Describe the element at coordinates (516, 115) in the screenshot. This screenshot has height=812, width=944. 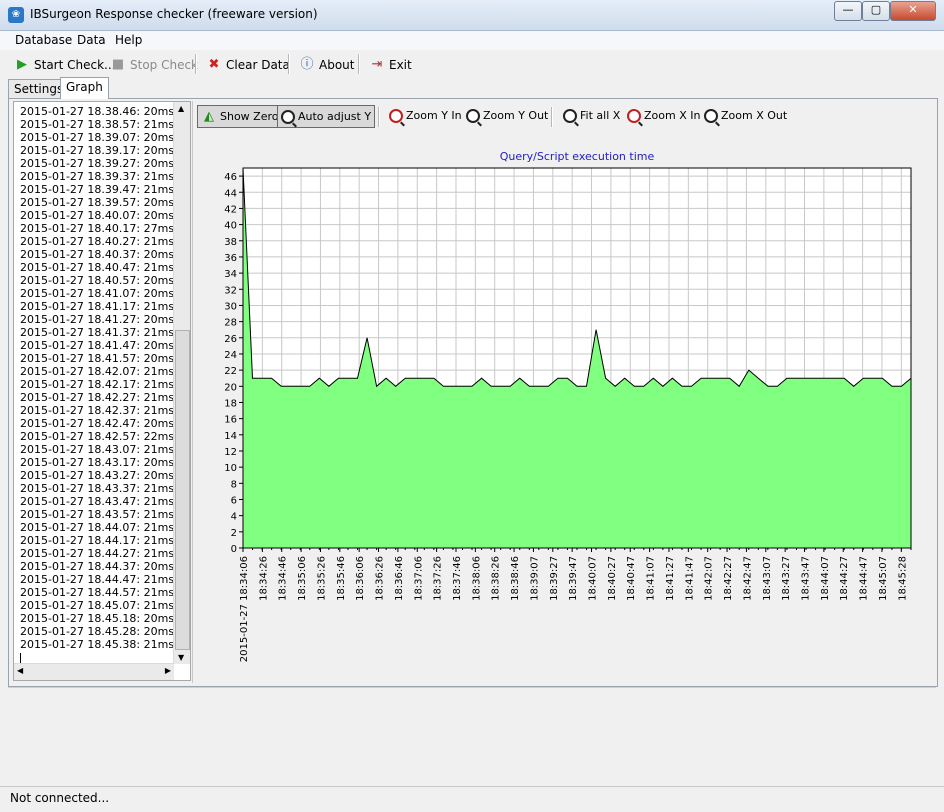
I see `zoom-y-out-label: Zoom Y Out` at that location.